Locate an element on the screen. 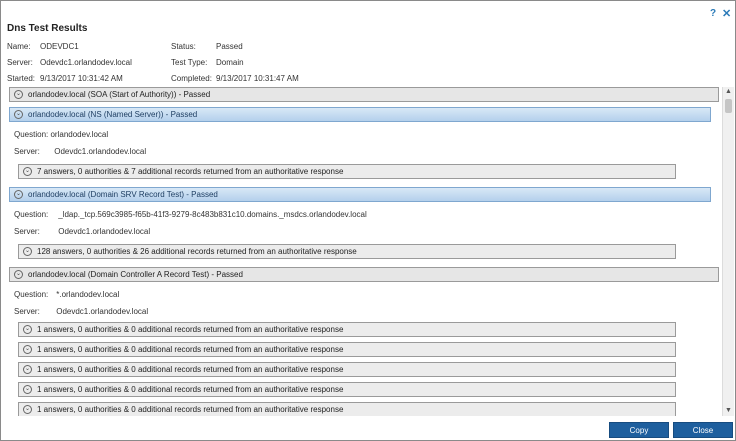 This screenshot has width=736, height=441. question-value: orlandodev.local is located at coordinates (79, 134).